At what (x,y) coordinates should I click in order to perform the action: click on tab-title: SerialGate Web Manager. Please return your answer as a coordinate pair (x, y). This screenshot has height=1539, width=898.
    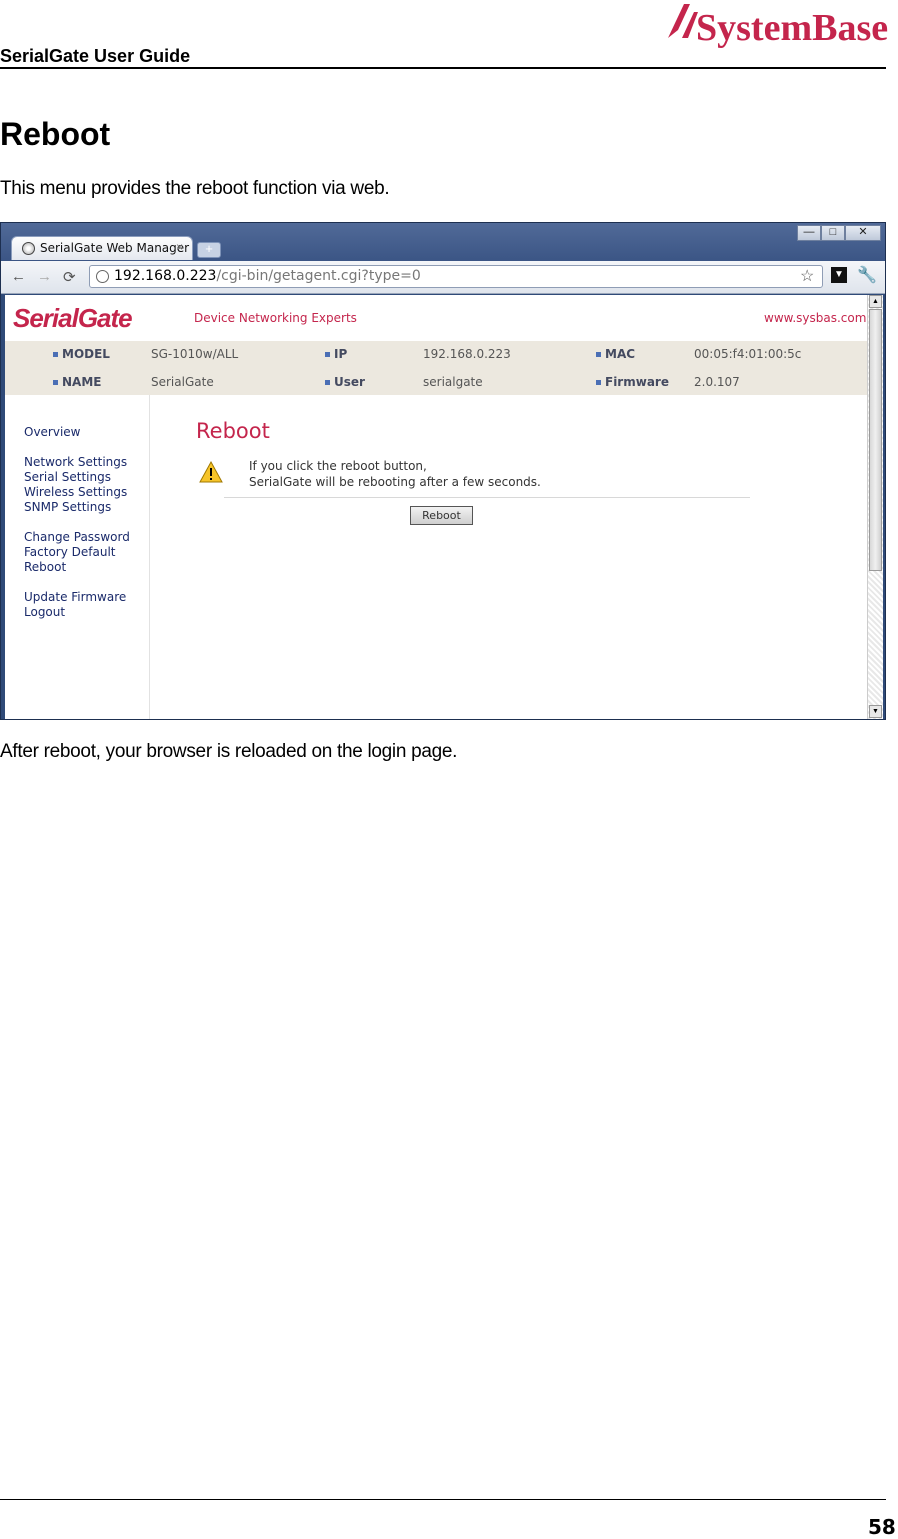
    Looking at the image, I should click on (115, 248).